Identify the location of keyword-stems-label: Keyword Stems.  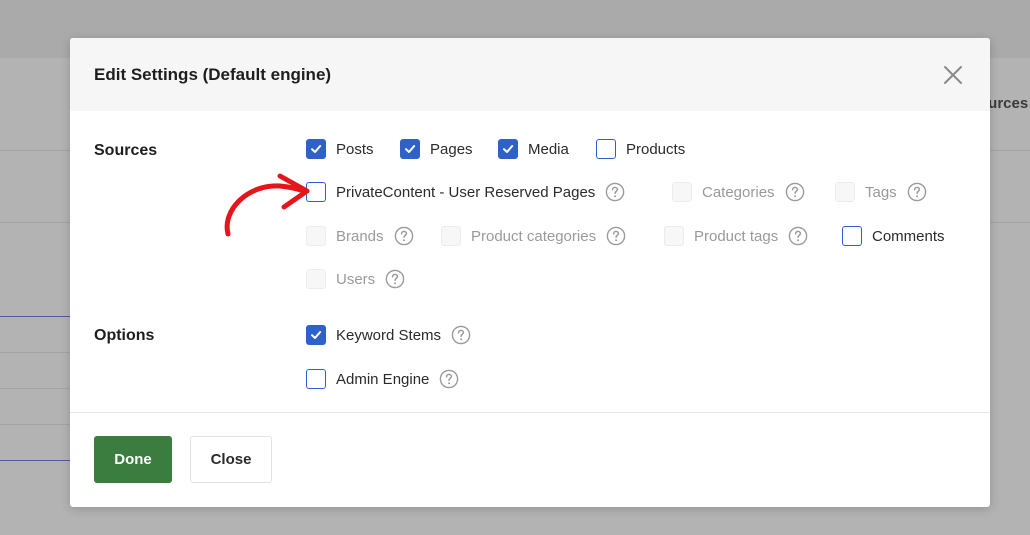
(389, 335).